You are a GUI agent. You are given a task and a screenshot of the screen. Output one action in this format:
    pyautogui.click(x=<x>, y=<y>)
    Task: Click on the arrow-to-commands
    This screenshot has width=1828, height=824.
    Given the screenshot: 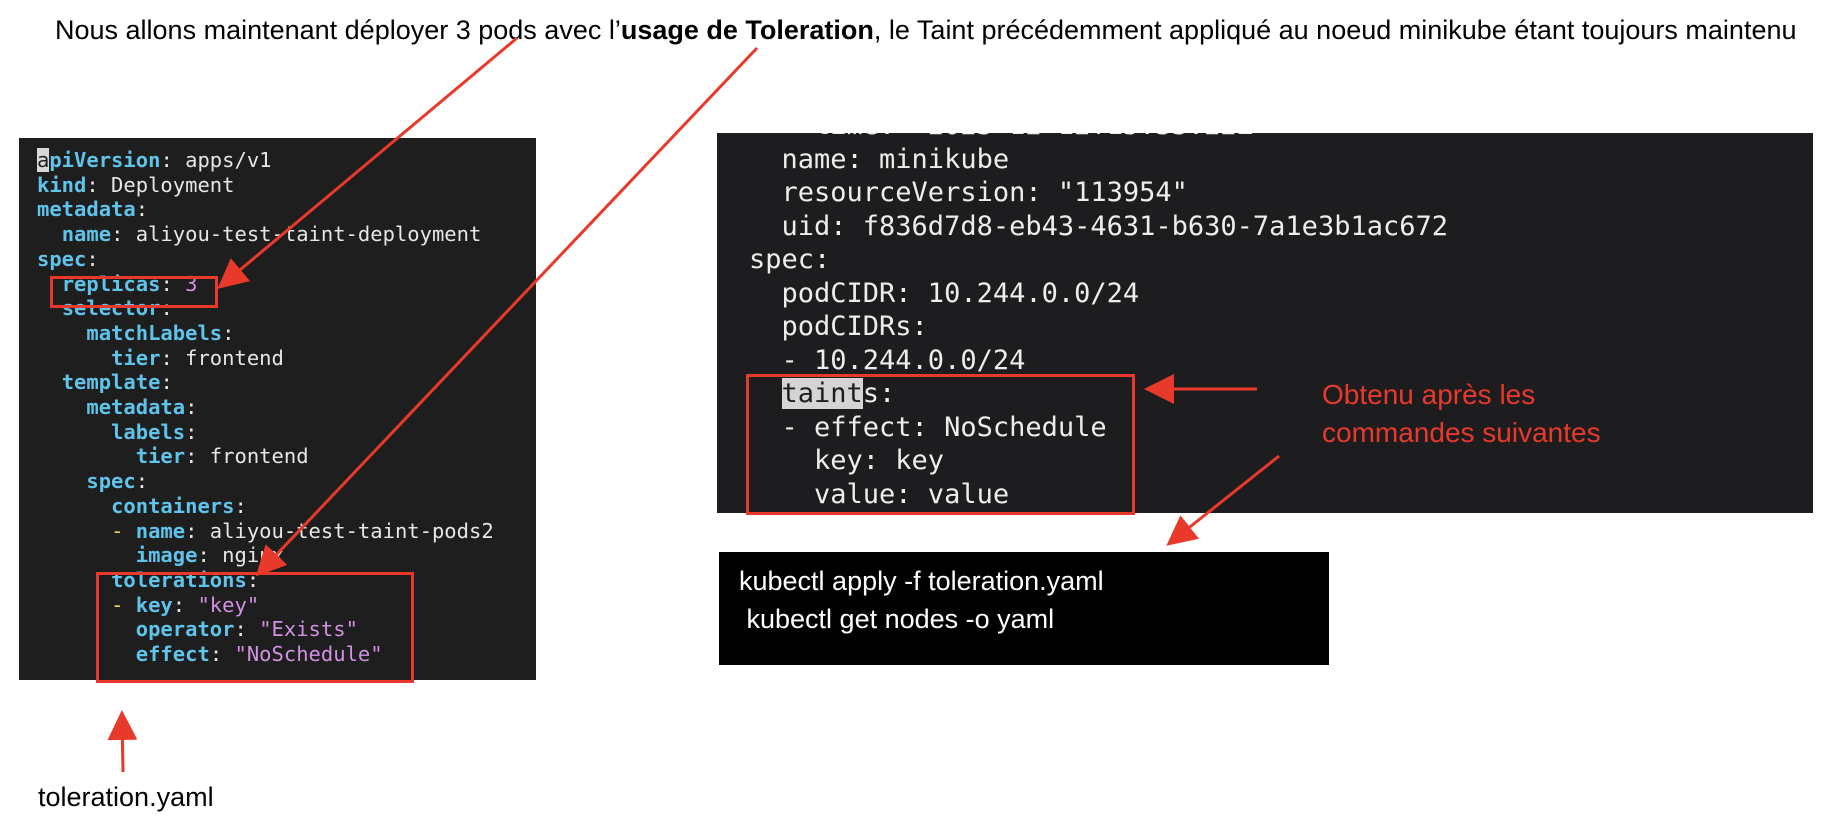 What is the action you would take?
    pyautogui.click(x=1223, y=500)
    